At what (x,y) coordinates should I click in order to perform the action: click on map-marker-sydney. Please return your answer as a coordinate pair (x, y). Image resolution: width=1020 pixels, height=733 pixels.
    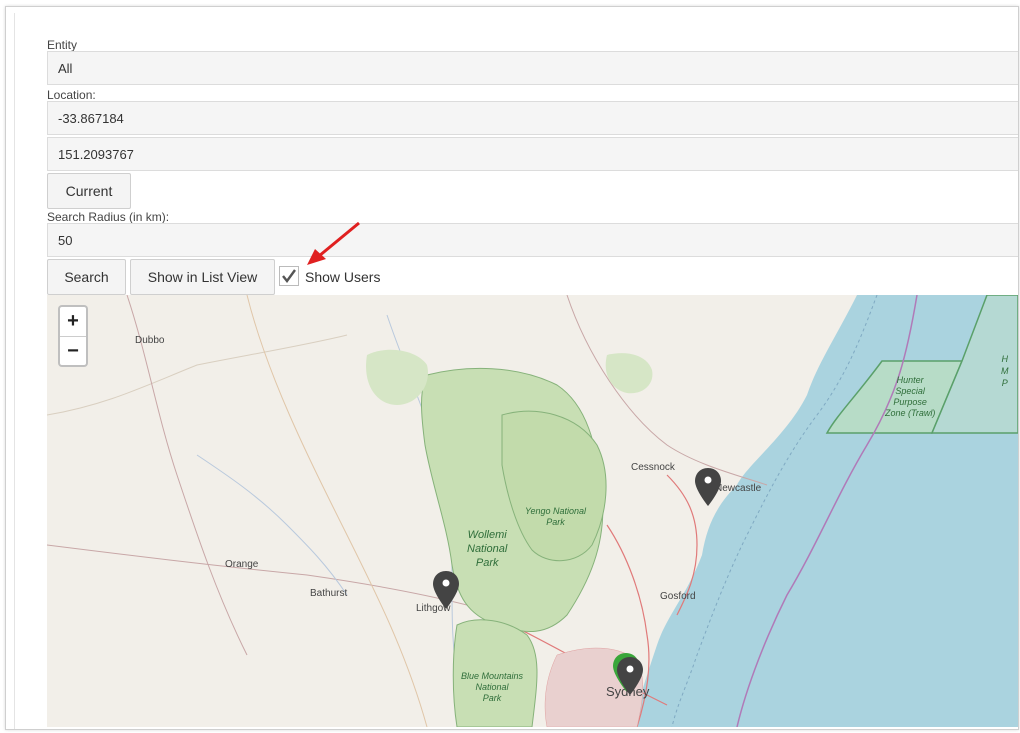
    Looking at the image, I should click on (630, 676).